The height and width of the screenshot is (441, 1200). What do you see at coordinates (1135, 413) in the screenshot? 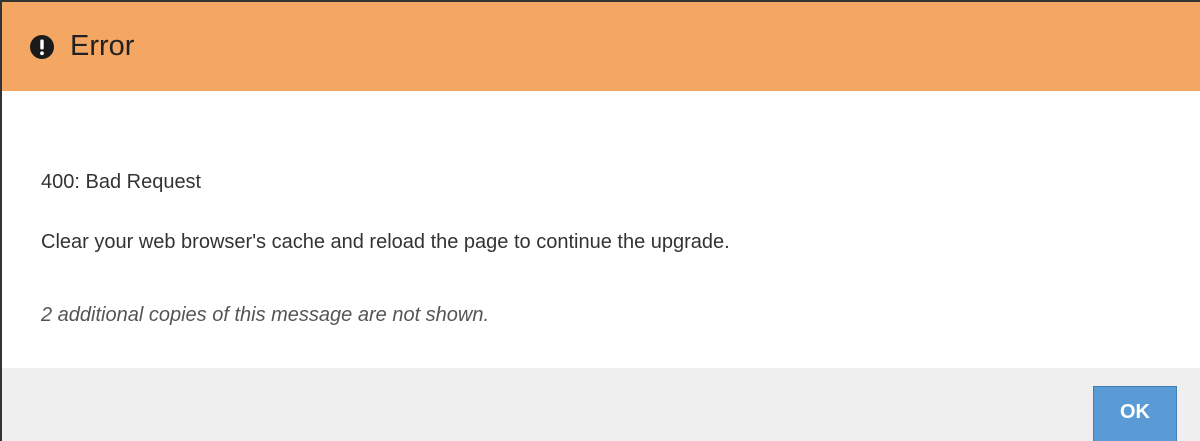
I see `ok-button: OK` at bounding box center [1135, 413].